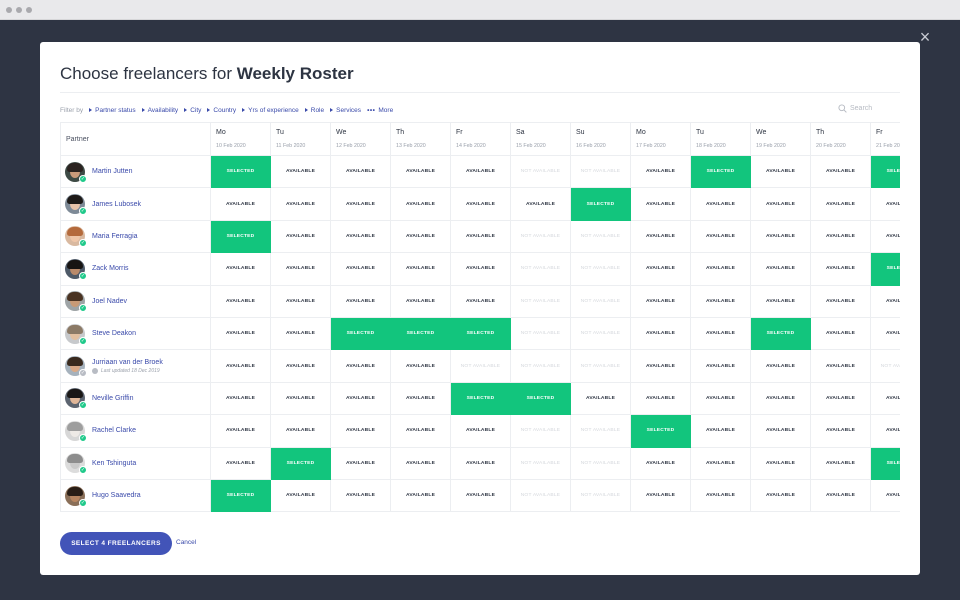 This screenshot has height=600, width=960. Describe the element at coordinates (159, 110) in the screenshot. I see `filter-availability: Availability` at that location.